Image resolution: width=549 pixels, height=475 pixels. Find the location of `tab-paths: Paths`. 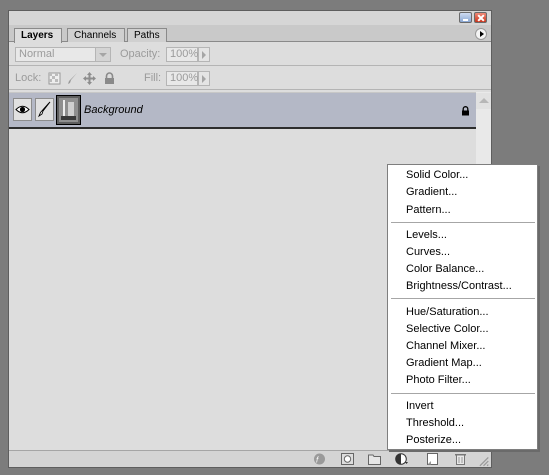

tab-paths: Paths is located at coordinates (147, 35).